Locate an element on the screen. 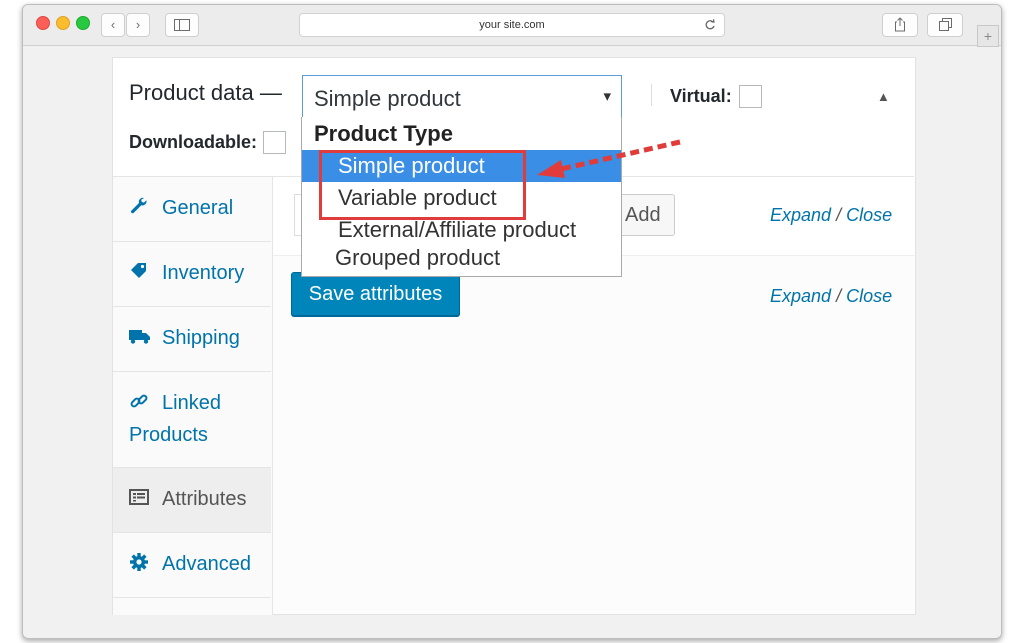 The image size is (1024, 643). chevron-down-icon: ▾ is located at coordinates (607, 96).